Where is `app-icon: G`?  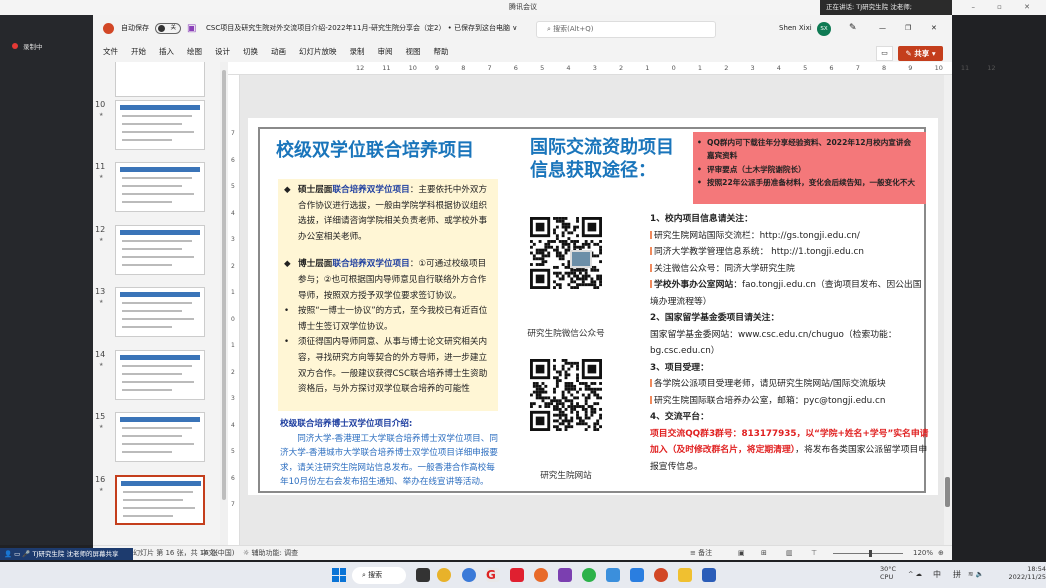 app-icon: G is located at coordinates (493, 575).